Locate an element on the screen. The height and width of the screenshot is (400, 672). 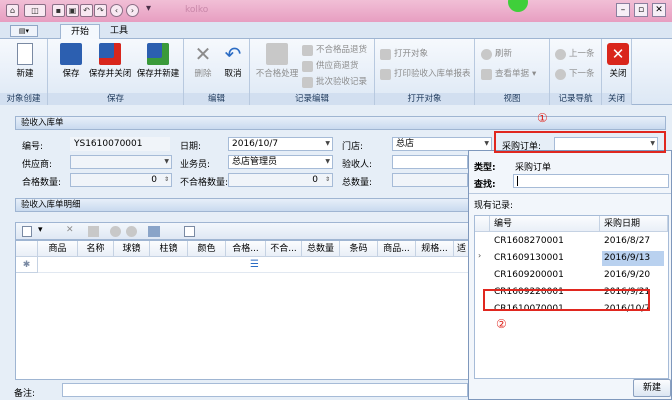
group-create: 新建 对象创建 is located at coordinates (24, 72).